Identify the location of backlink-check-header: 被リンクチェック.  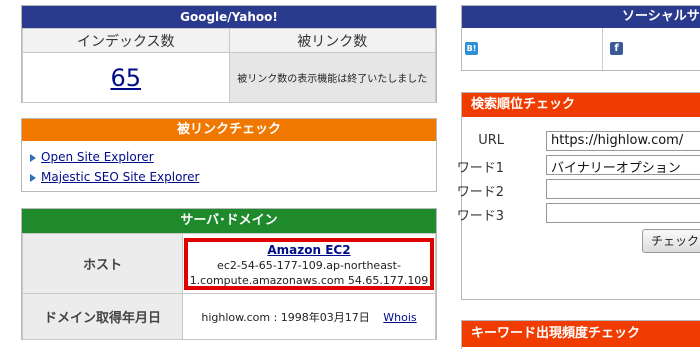
(229, 130).